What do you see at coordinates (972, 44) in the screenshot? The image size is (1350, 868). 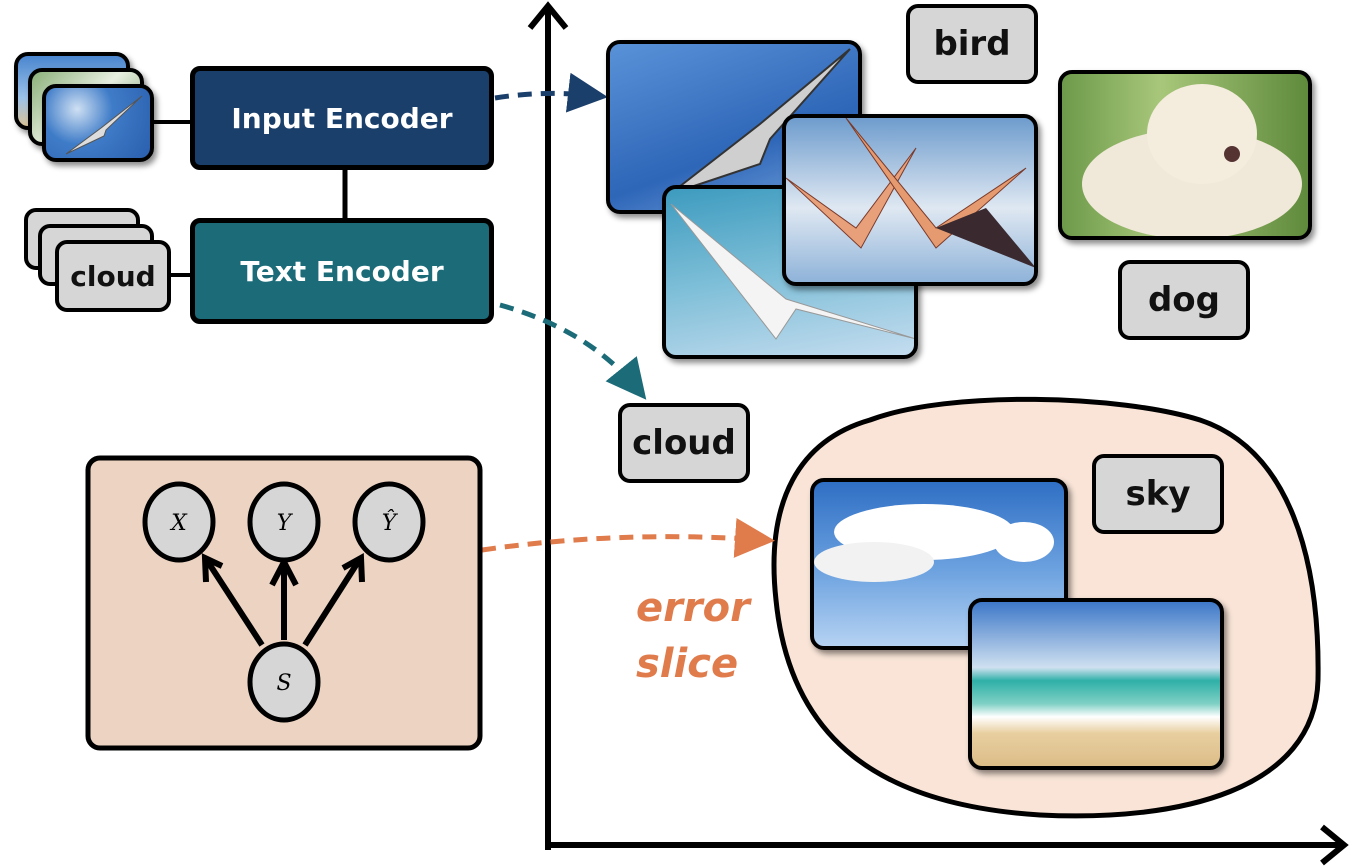 I see `label-bird: bird` at bounding box center [972, 44].